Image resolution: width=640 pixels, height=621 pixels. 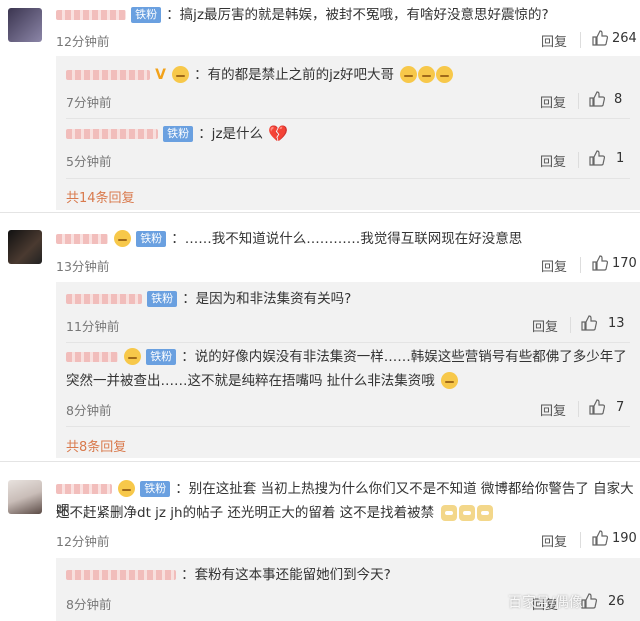 I want to click on like-count: 1, so click(x=620, y=158).